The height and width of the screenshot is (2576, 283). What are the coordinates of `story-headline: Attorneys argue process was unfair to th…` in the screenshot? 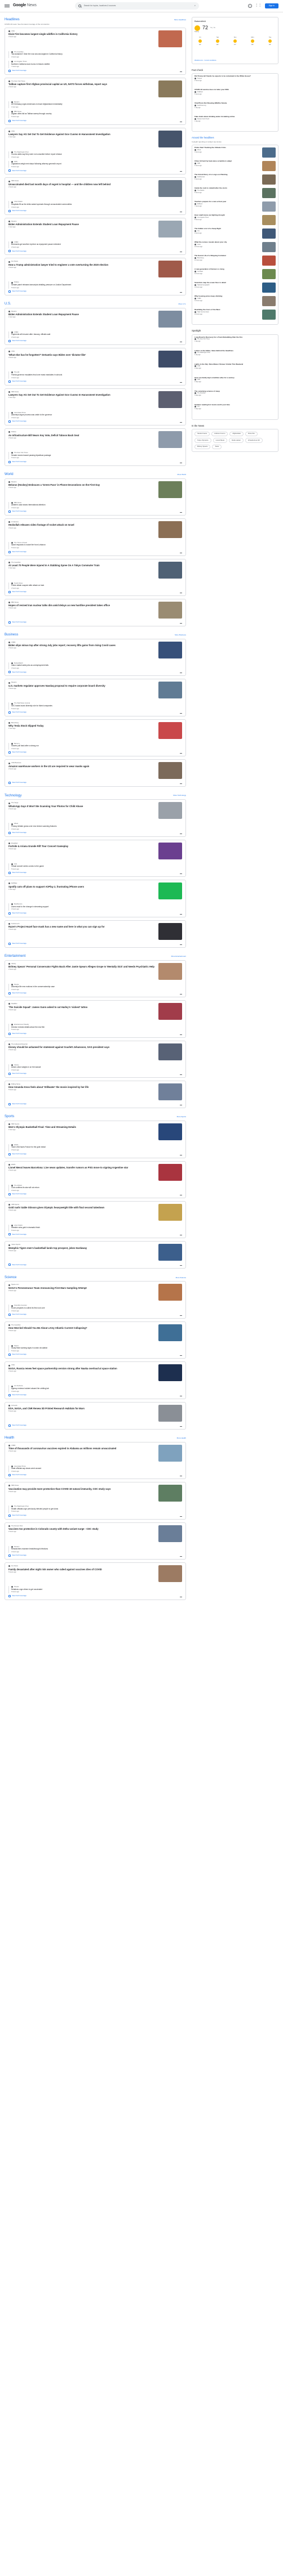 It's located at (84, 415).